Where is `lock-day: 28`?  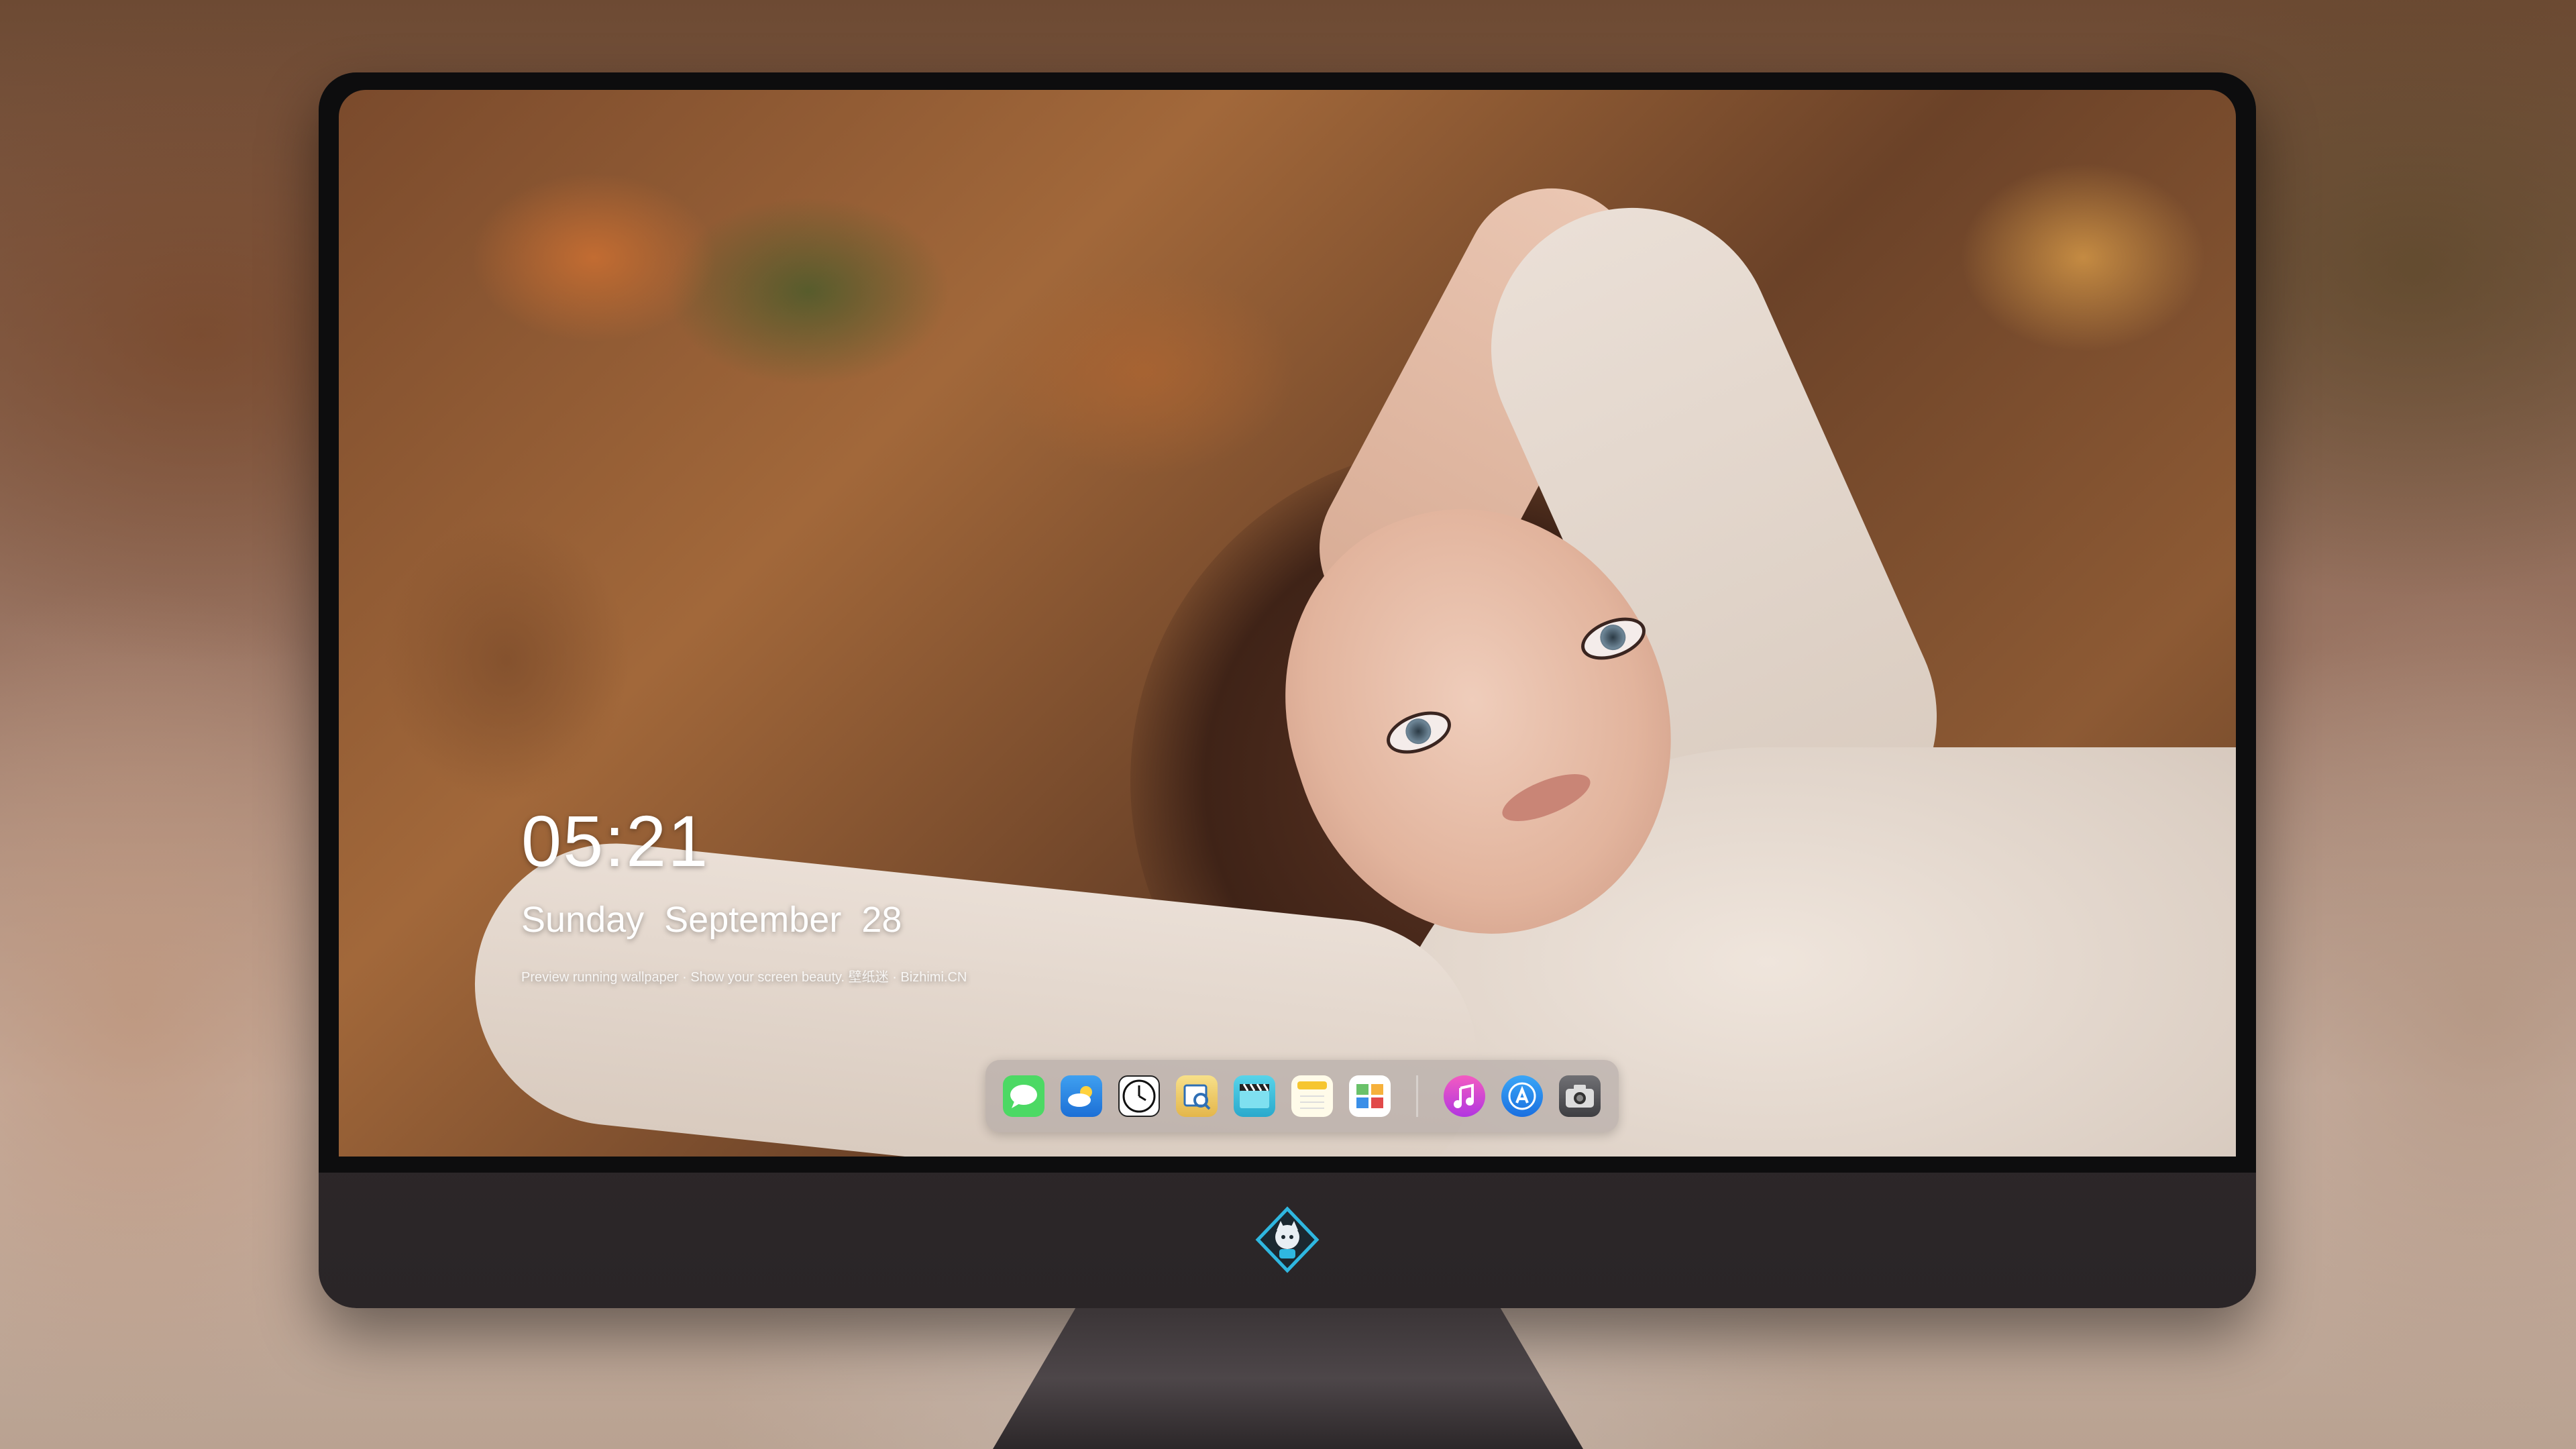
lock-day: 28 is located at coordinates (881, 920).